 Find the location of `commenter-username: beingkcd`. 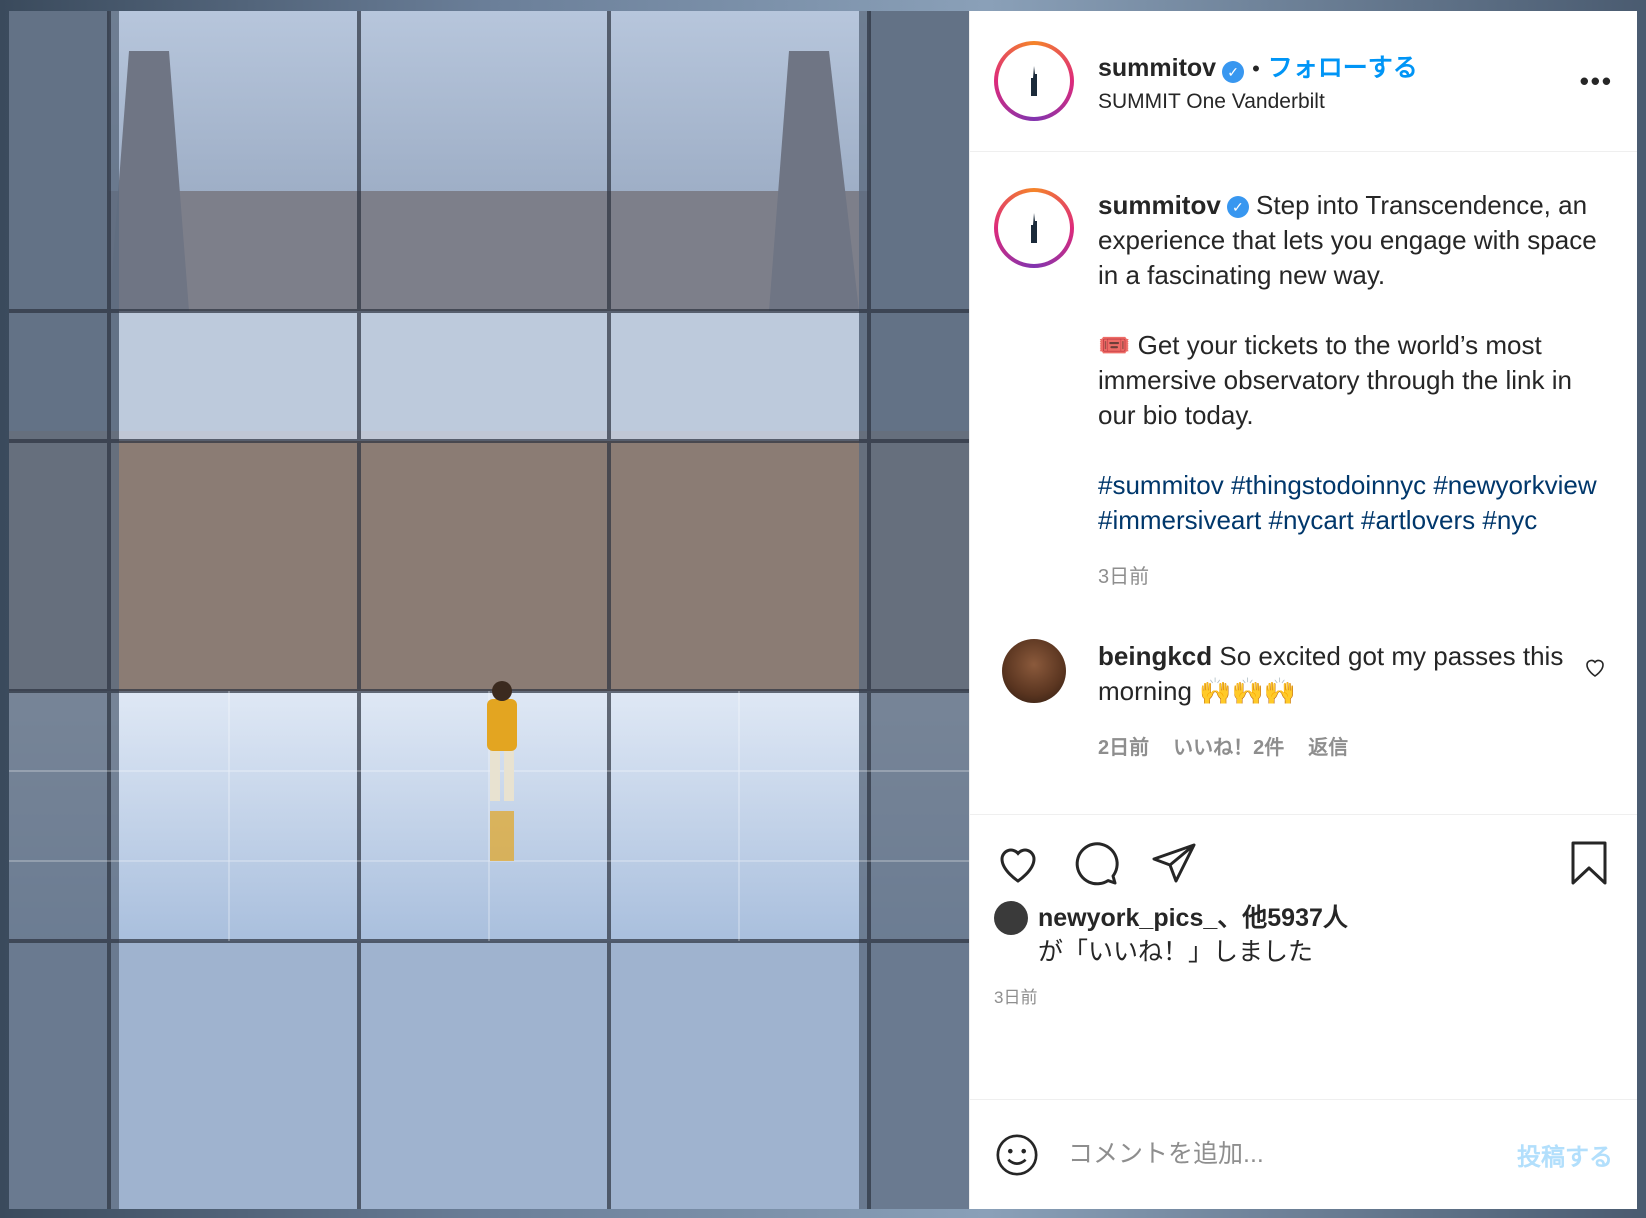

commenter-username: beingkcd is located at coordinates (1155, 656).